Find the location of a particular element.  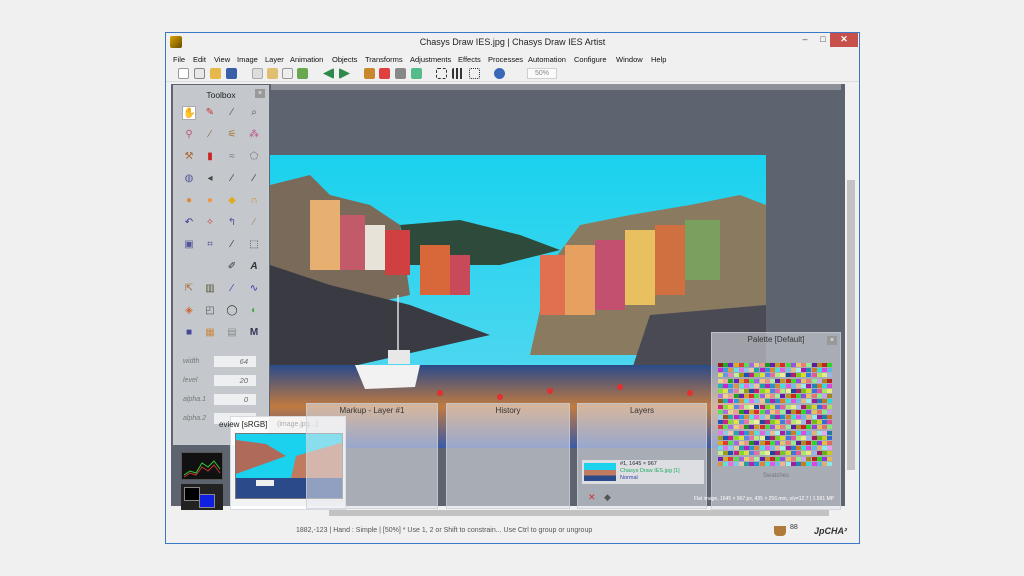

menu-automation: Automation is located at coordinates (547, 59).